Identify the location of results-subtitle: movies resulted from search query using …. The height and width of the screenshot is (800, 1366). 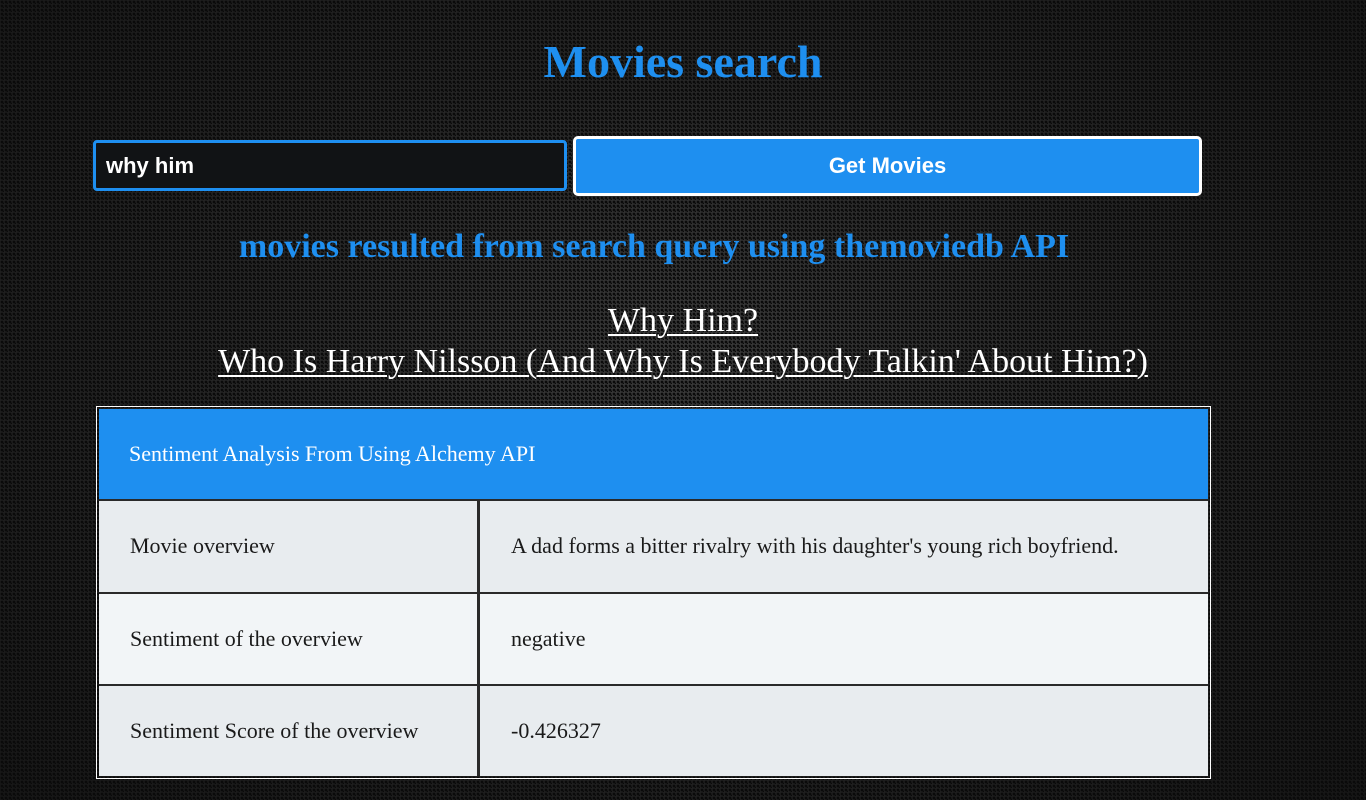
(654, 246).